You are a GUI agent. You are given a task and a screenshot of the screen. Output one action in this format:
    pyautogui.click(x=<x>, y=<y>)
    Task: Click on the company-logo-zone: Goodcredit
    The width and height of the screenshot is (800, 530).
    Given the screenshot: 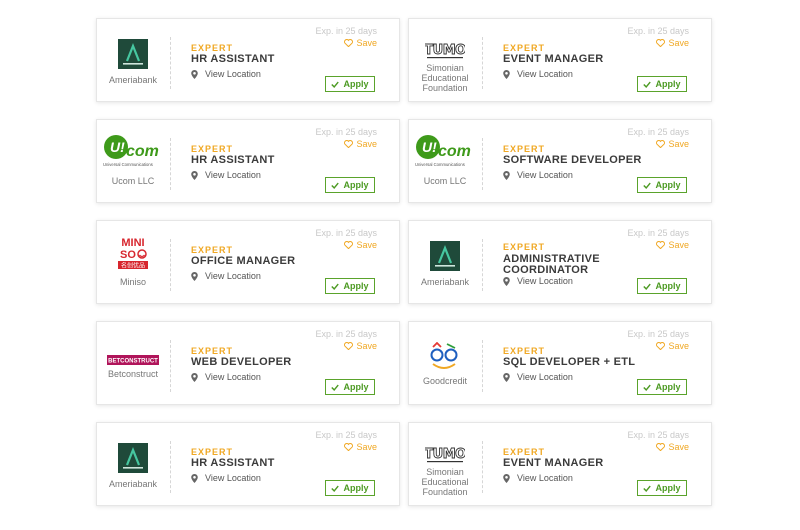 What is the action you would take?
    pyautogui.click(x=445, y=364)
    